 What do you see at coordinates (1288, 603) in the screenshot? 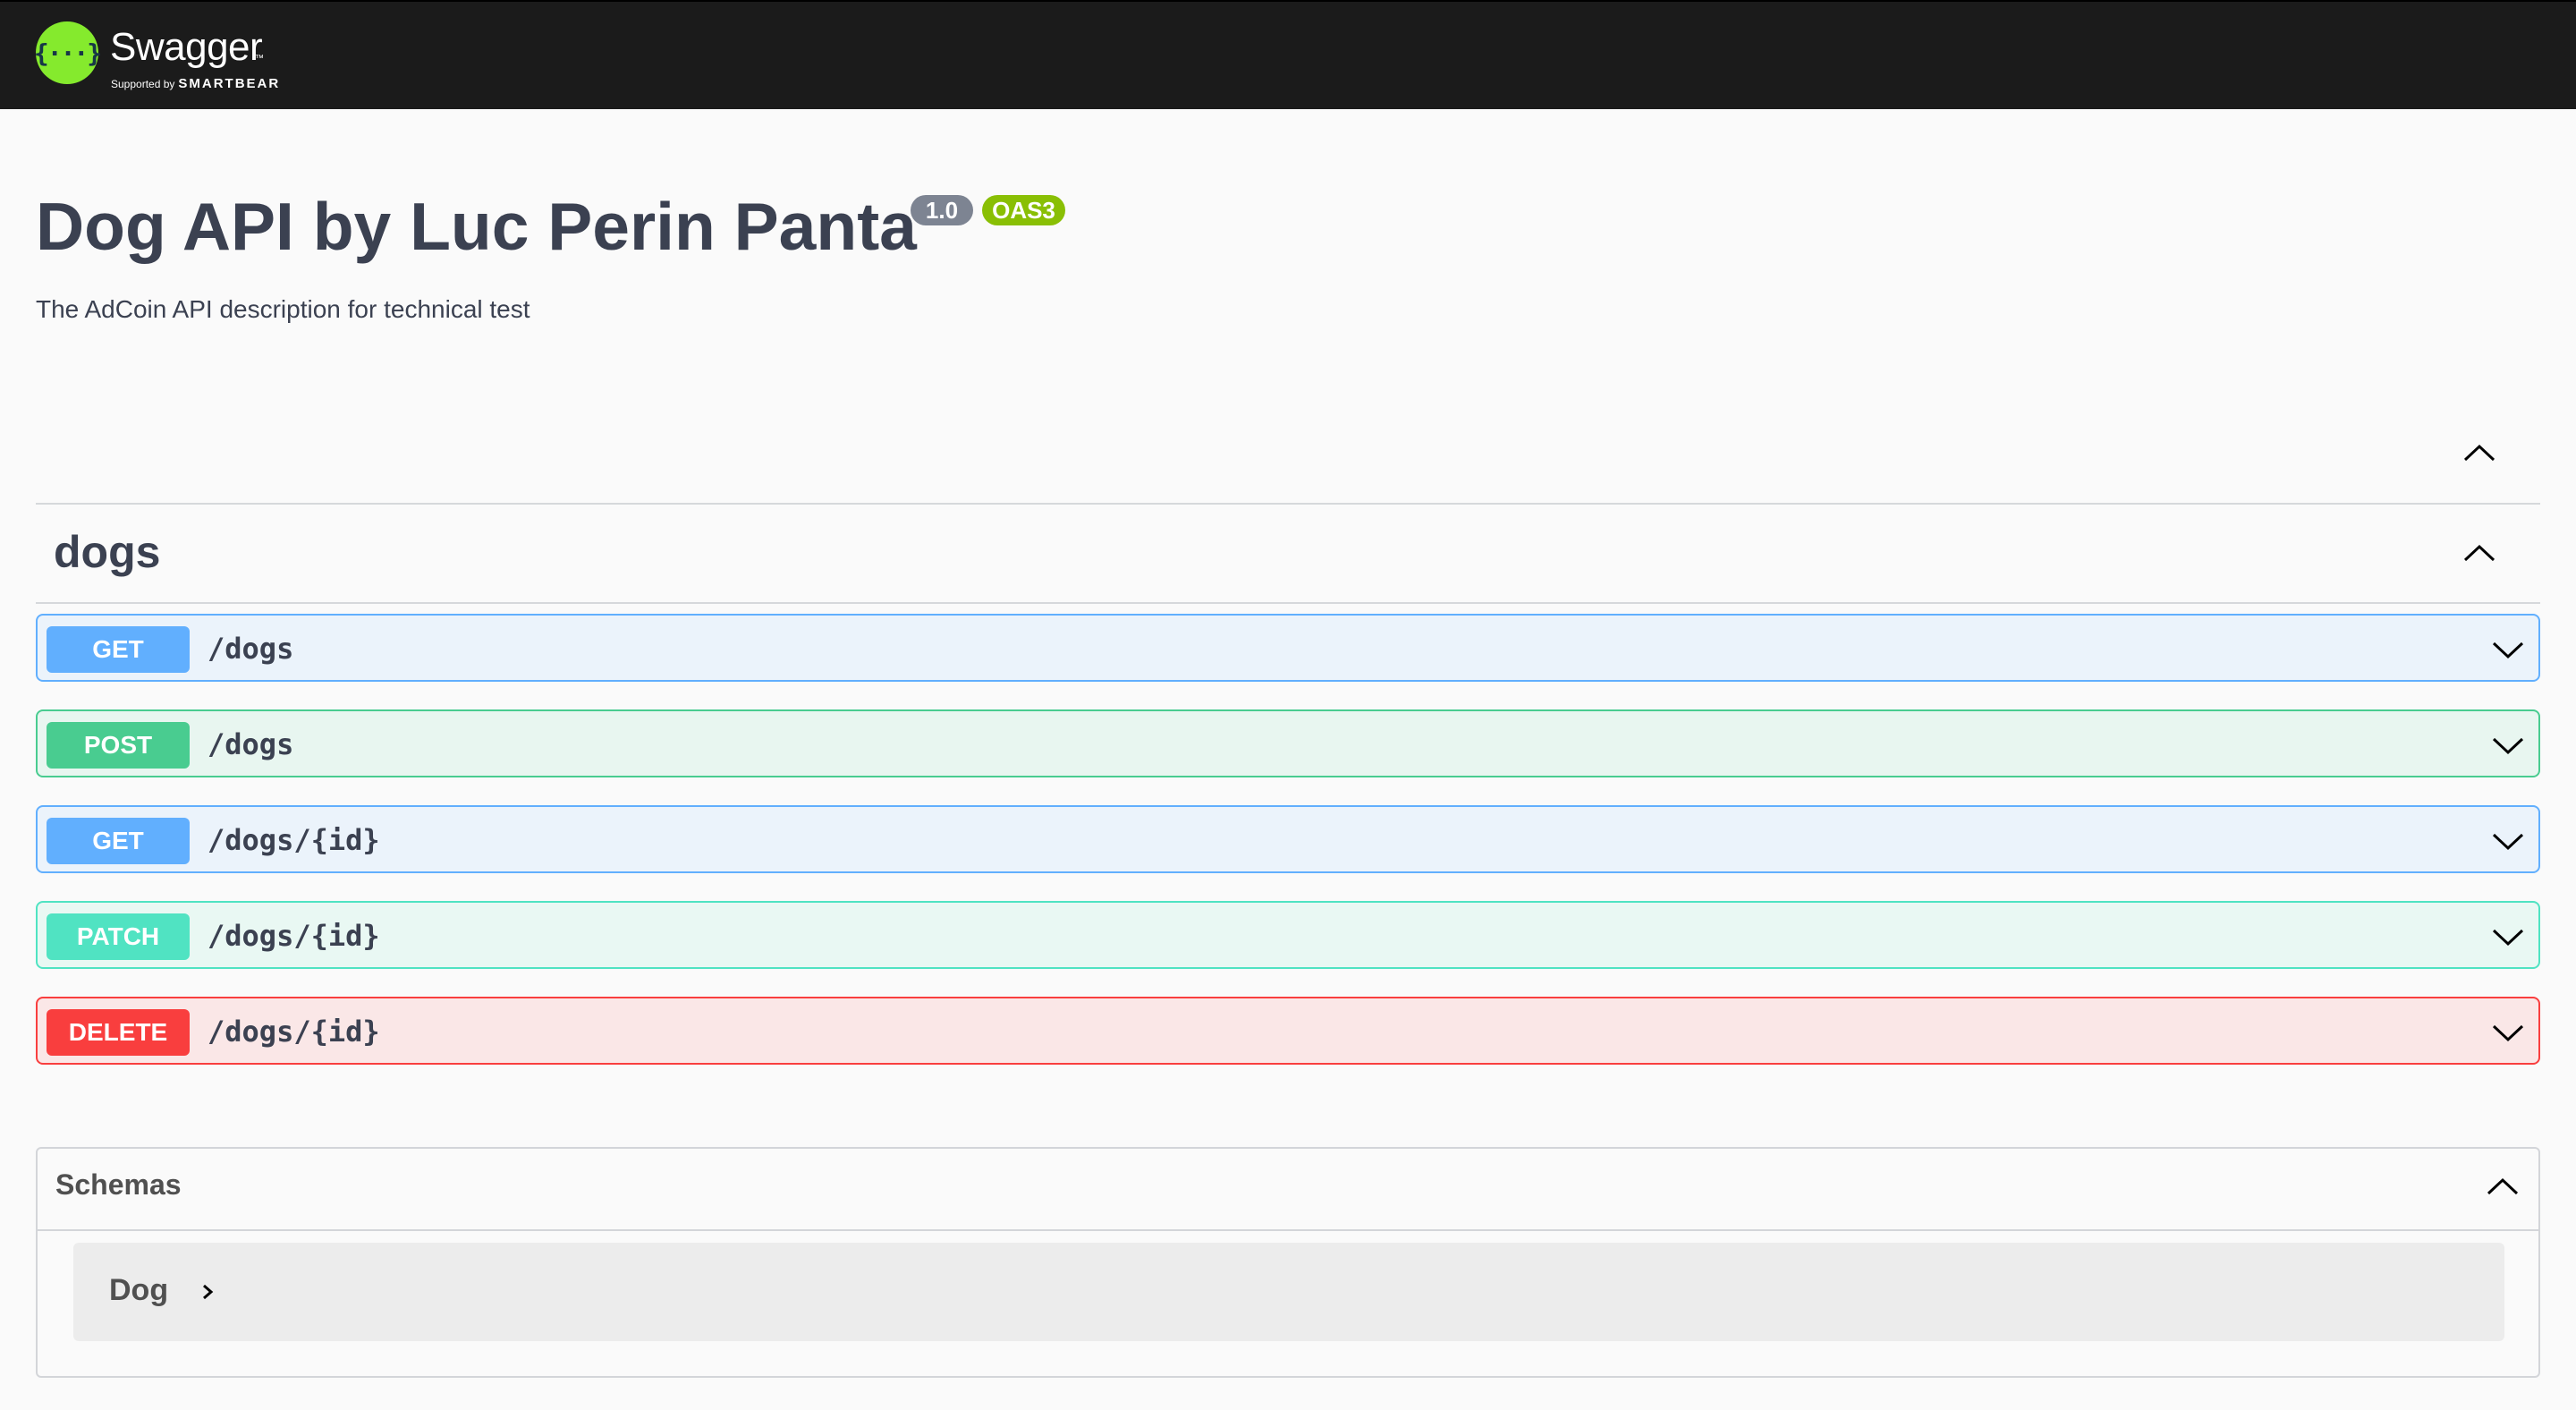
I see `tag-divider` at bounding box center [1288, 603].